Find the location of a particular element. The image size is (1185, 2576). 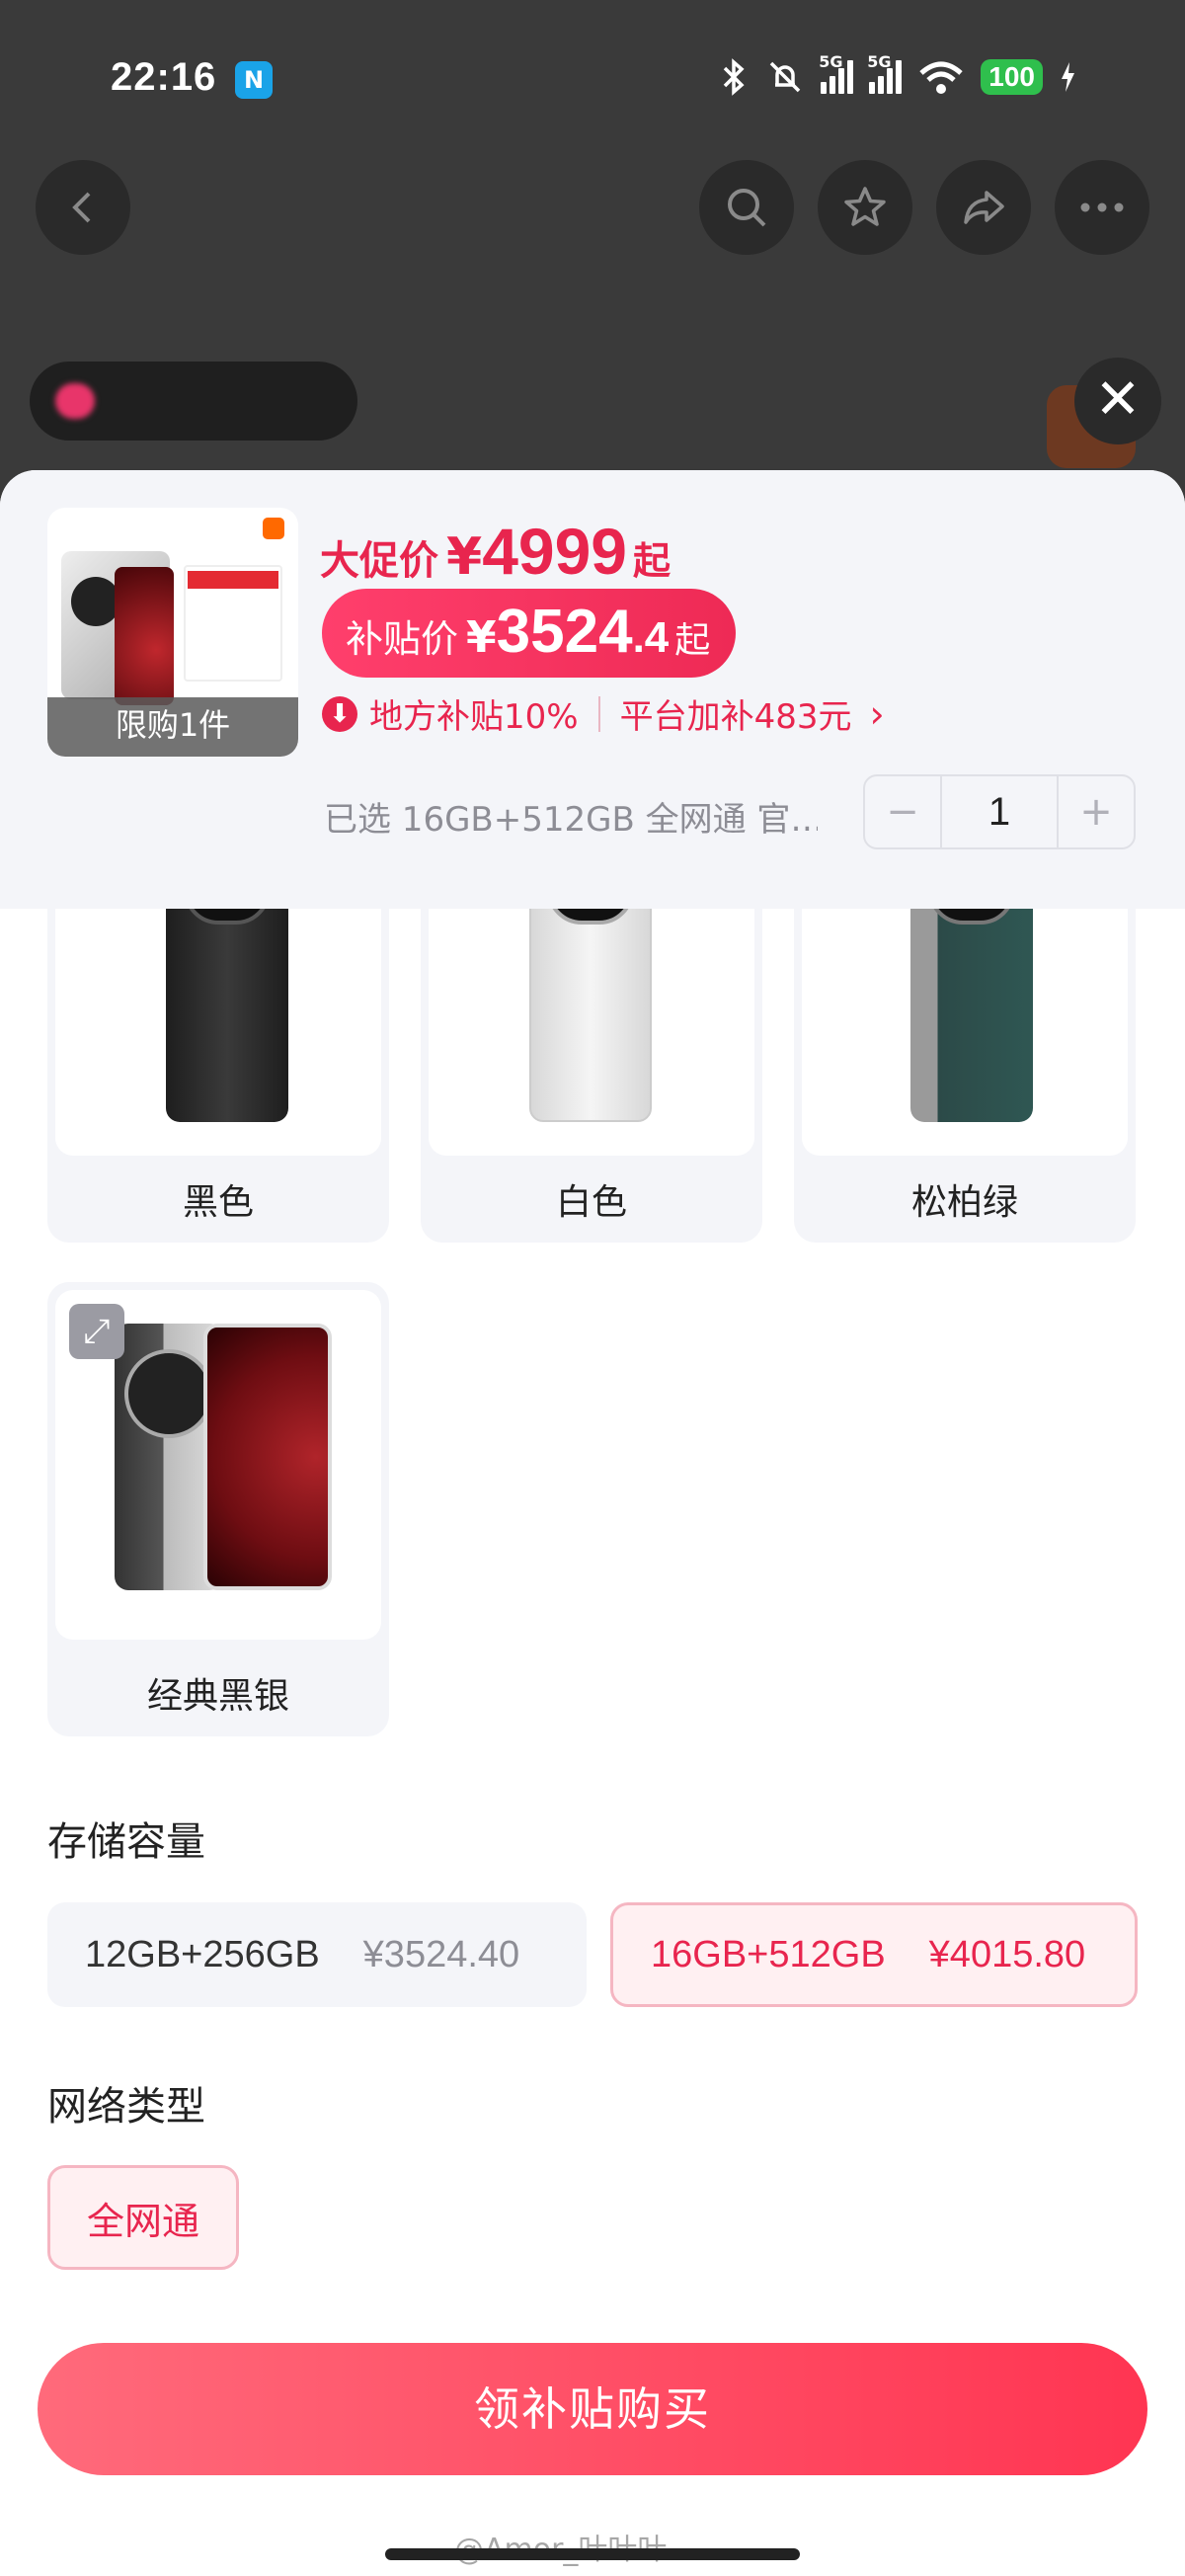

subsidy-decimal: .4 is located at coordinates (651, 637).